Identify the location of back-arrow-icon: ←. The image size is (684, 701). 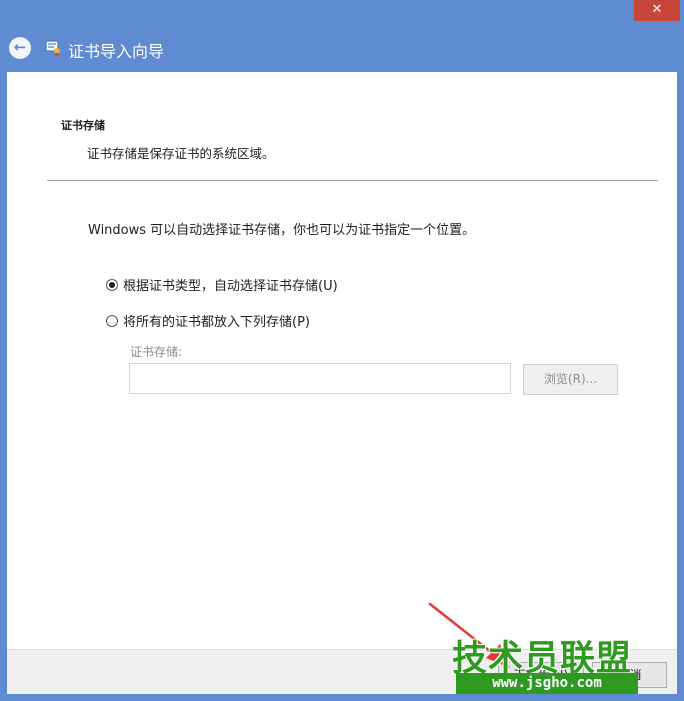
(20, 47).